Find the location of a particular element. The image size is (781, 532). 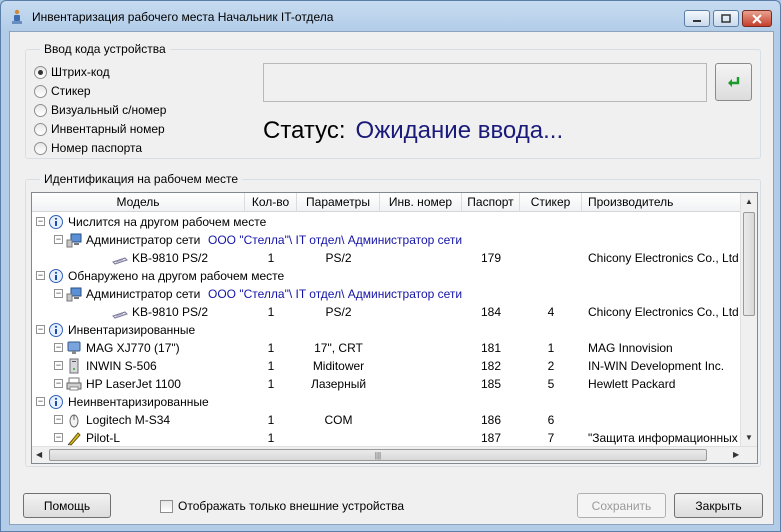

radio-passport-number: Номер паспорта is located at coordinates (88, 148).